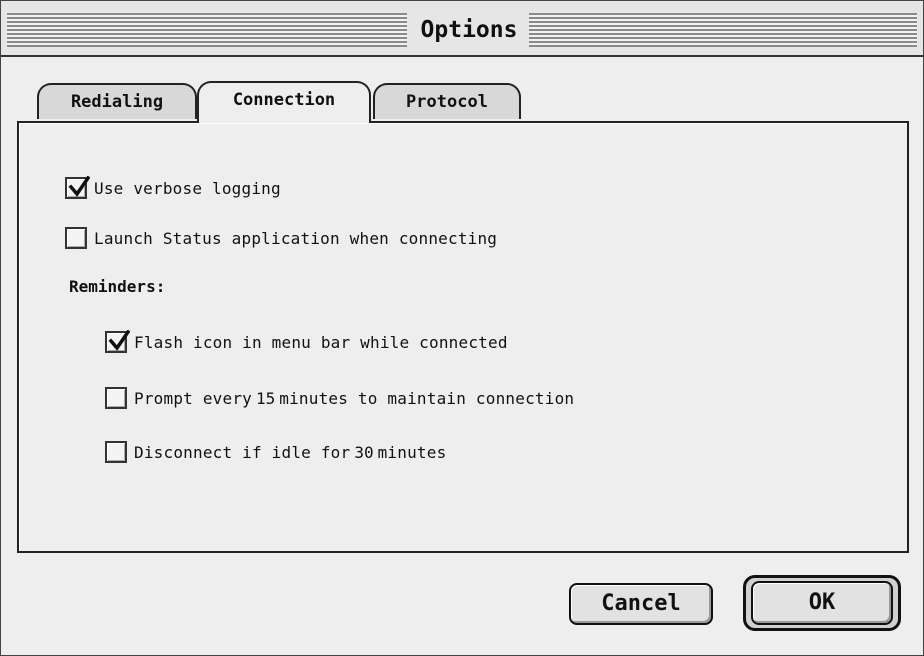 This screenshot has width=924, height=656. I want to click on cancel-button: Cancel, so click(641, 604).